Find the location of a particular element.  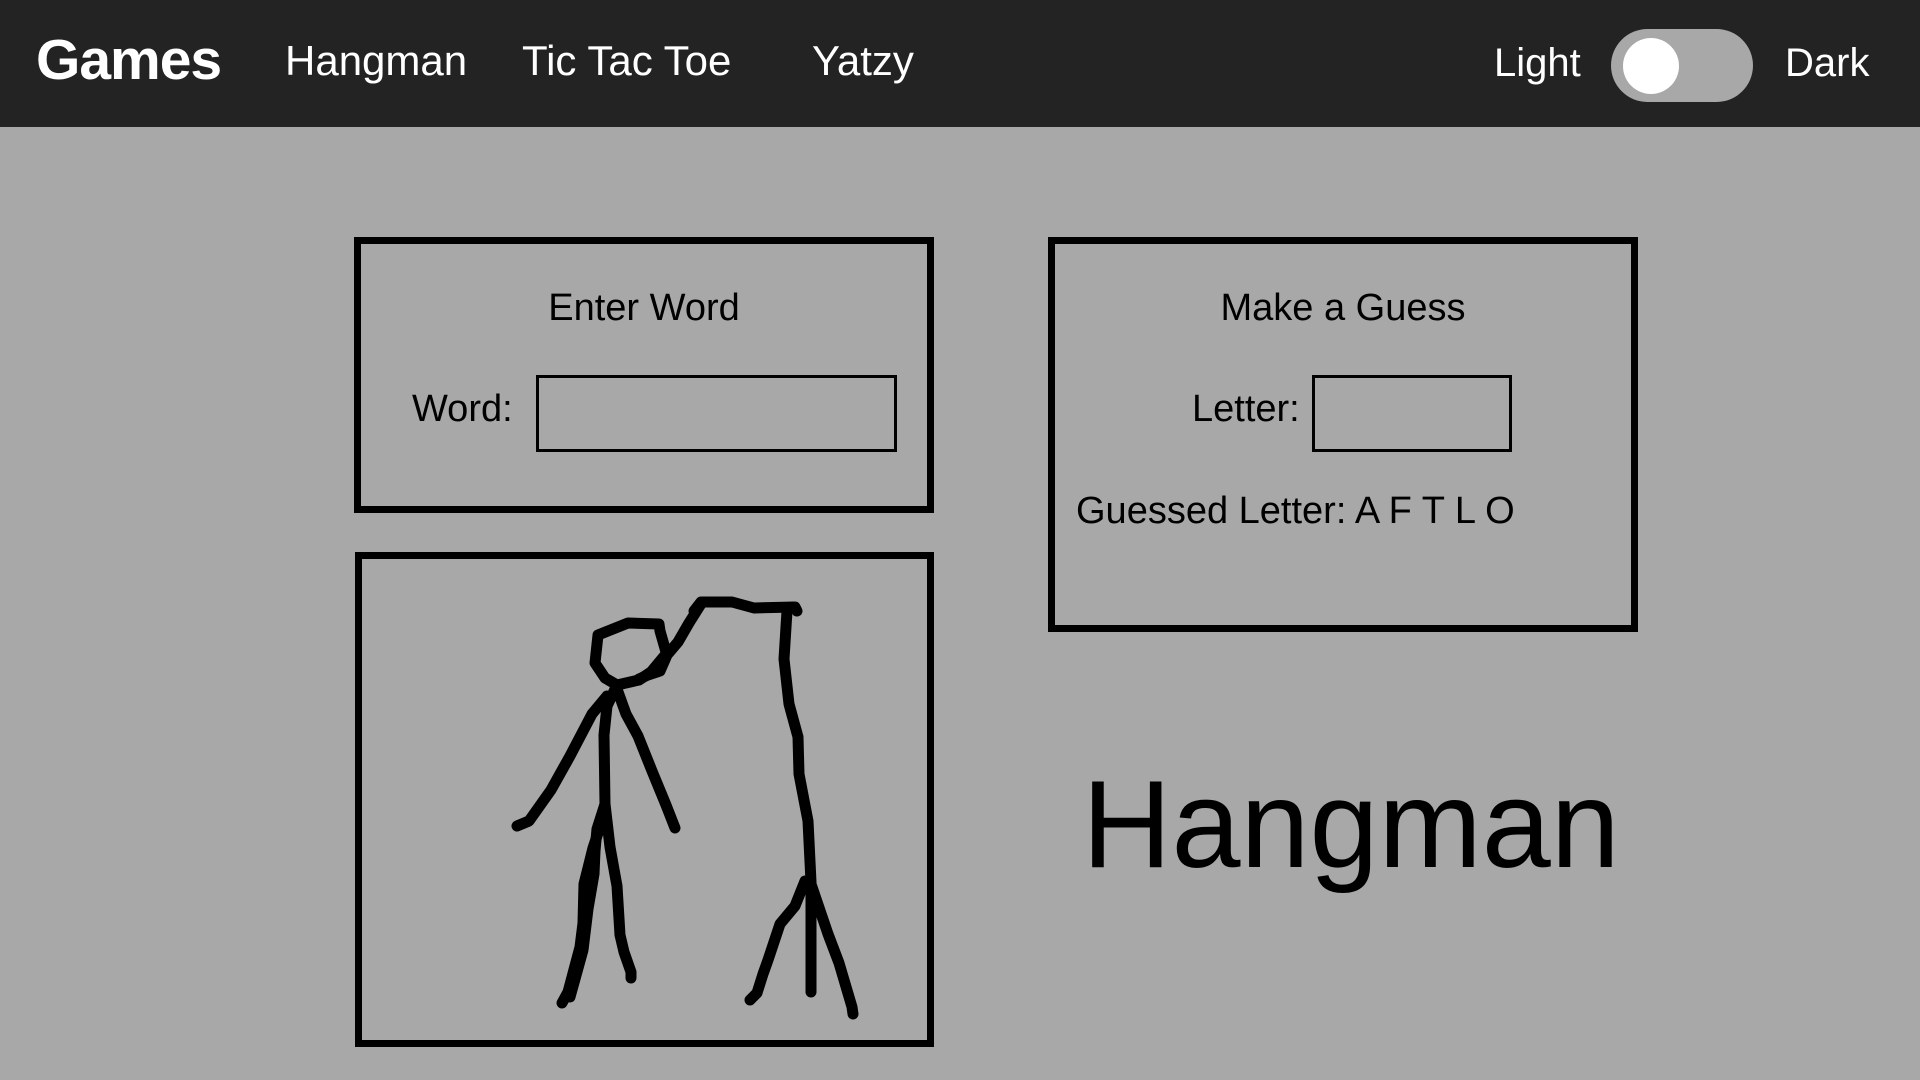

word-label: Word: is located at coordinates (462, 409).